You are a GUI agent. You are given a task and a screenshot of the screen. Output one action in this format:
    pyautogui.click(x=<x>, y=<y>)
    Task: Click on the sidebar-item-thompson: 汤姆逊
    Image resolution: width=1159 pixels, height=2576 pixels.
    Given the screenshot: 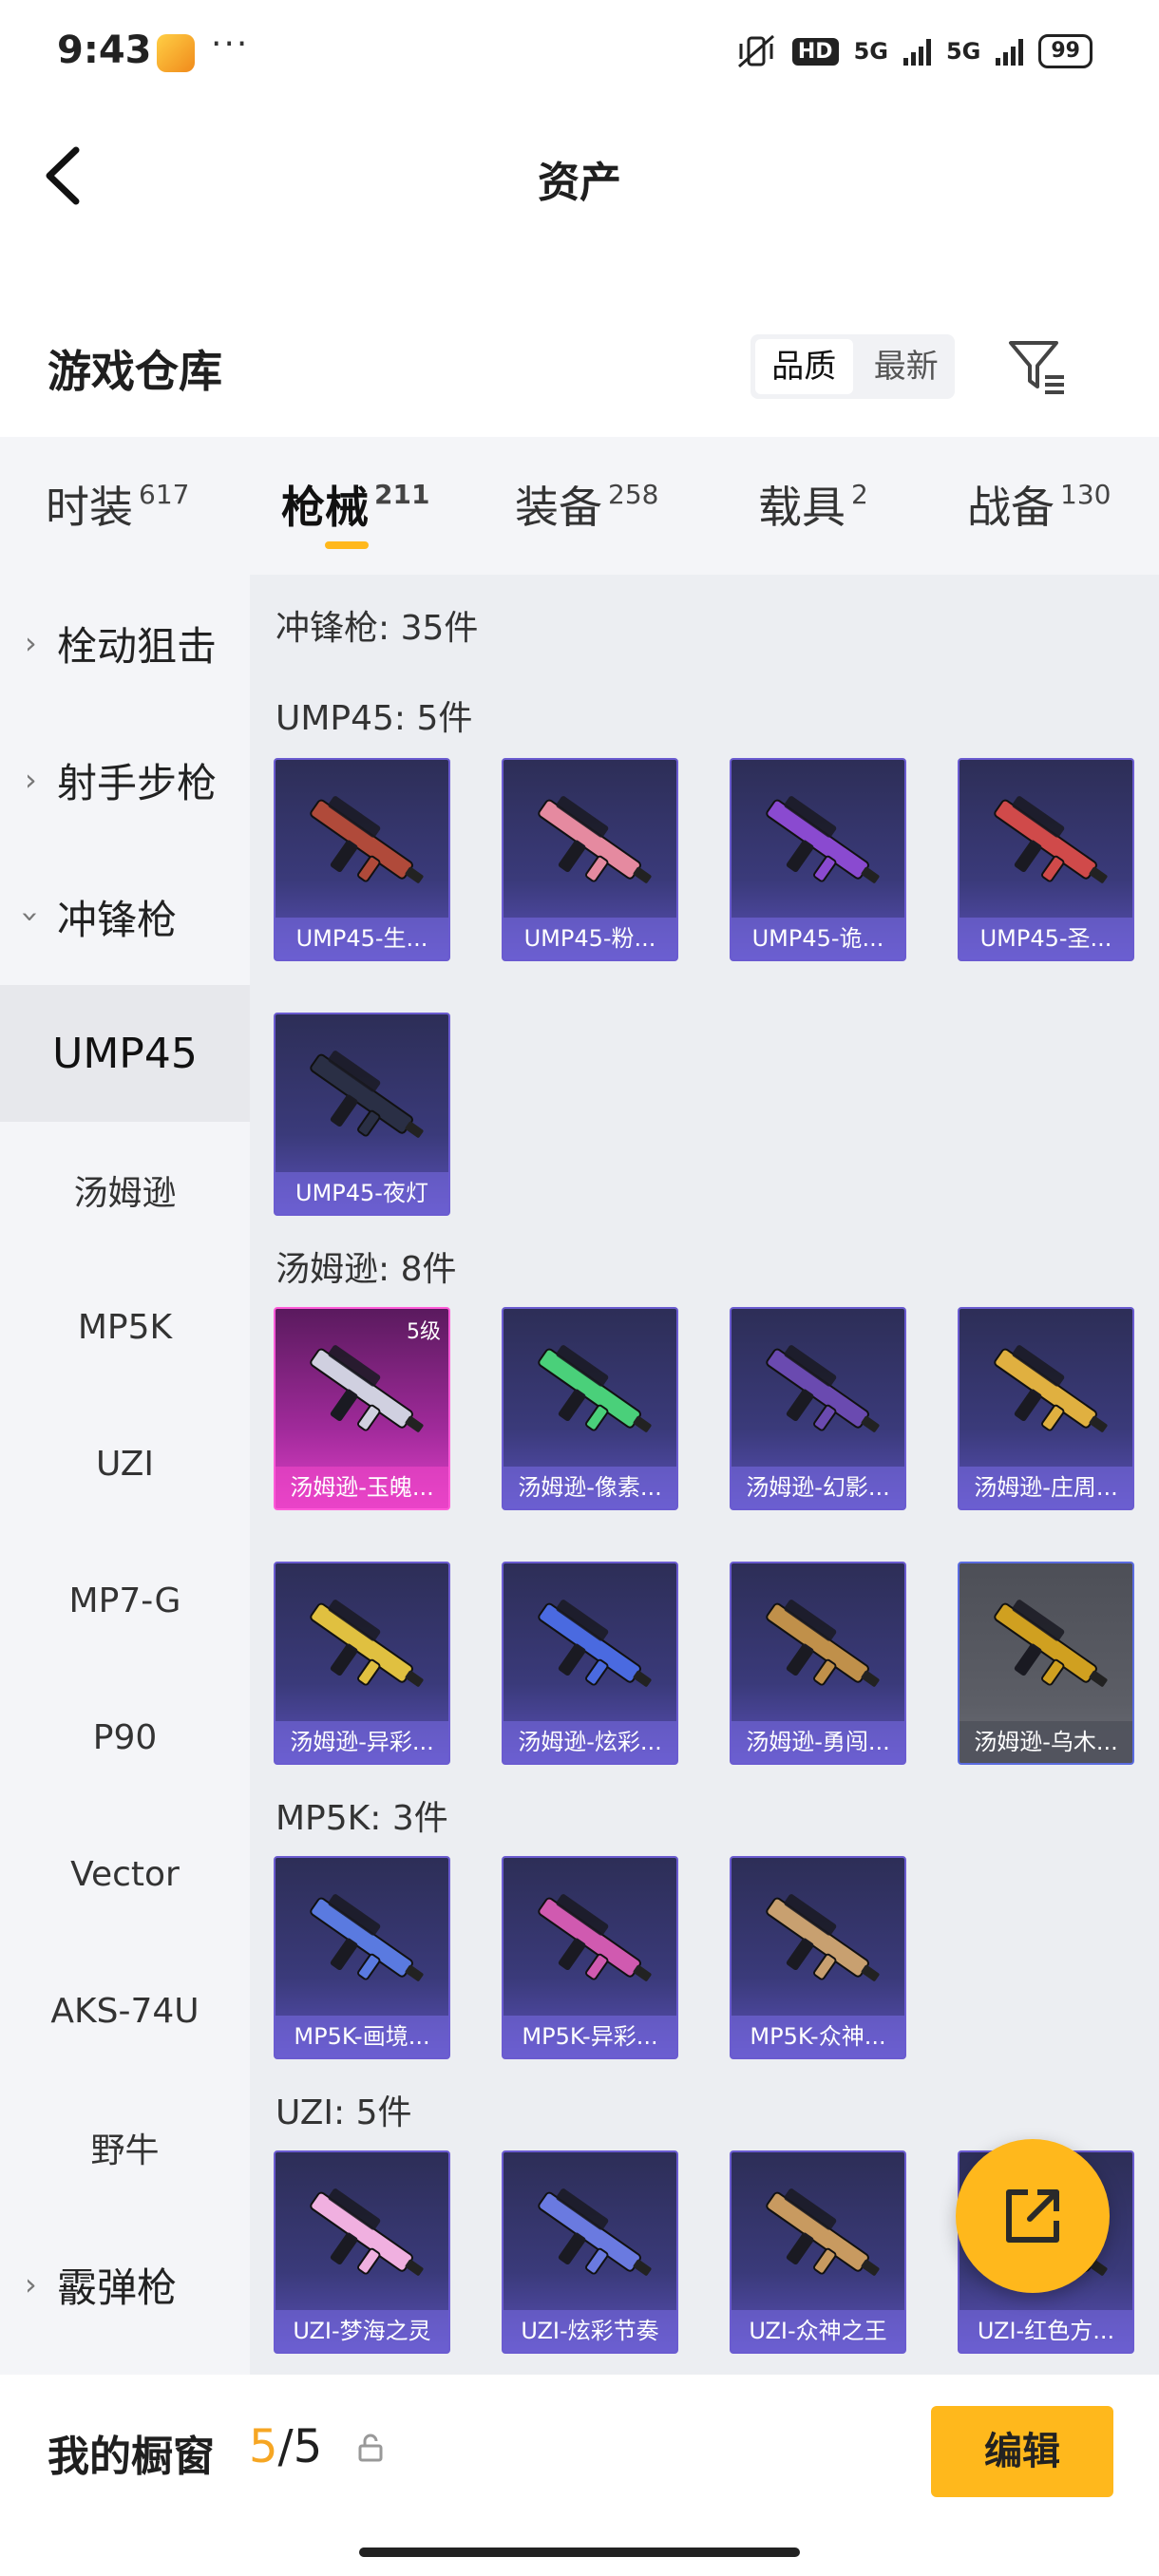 What is the action you would take?
    pyautogui.click(x=125, y=1190)
    